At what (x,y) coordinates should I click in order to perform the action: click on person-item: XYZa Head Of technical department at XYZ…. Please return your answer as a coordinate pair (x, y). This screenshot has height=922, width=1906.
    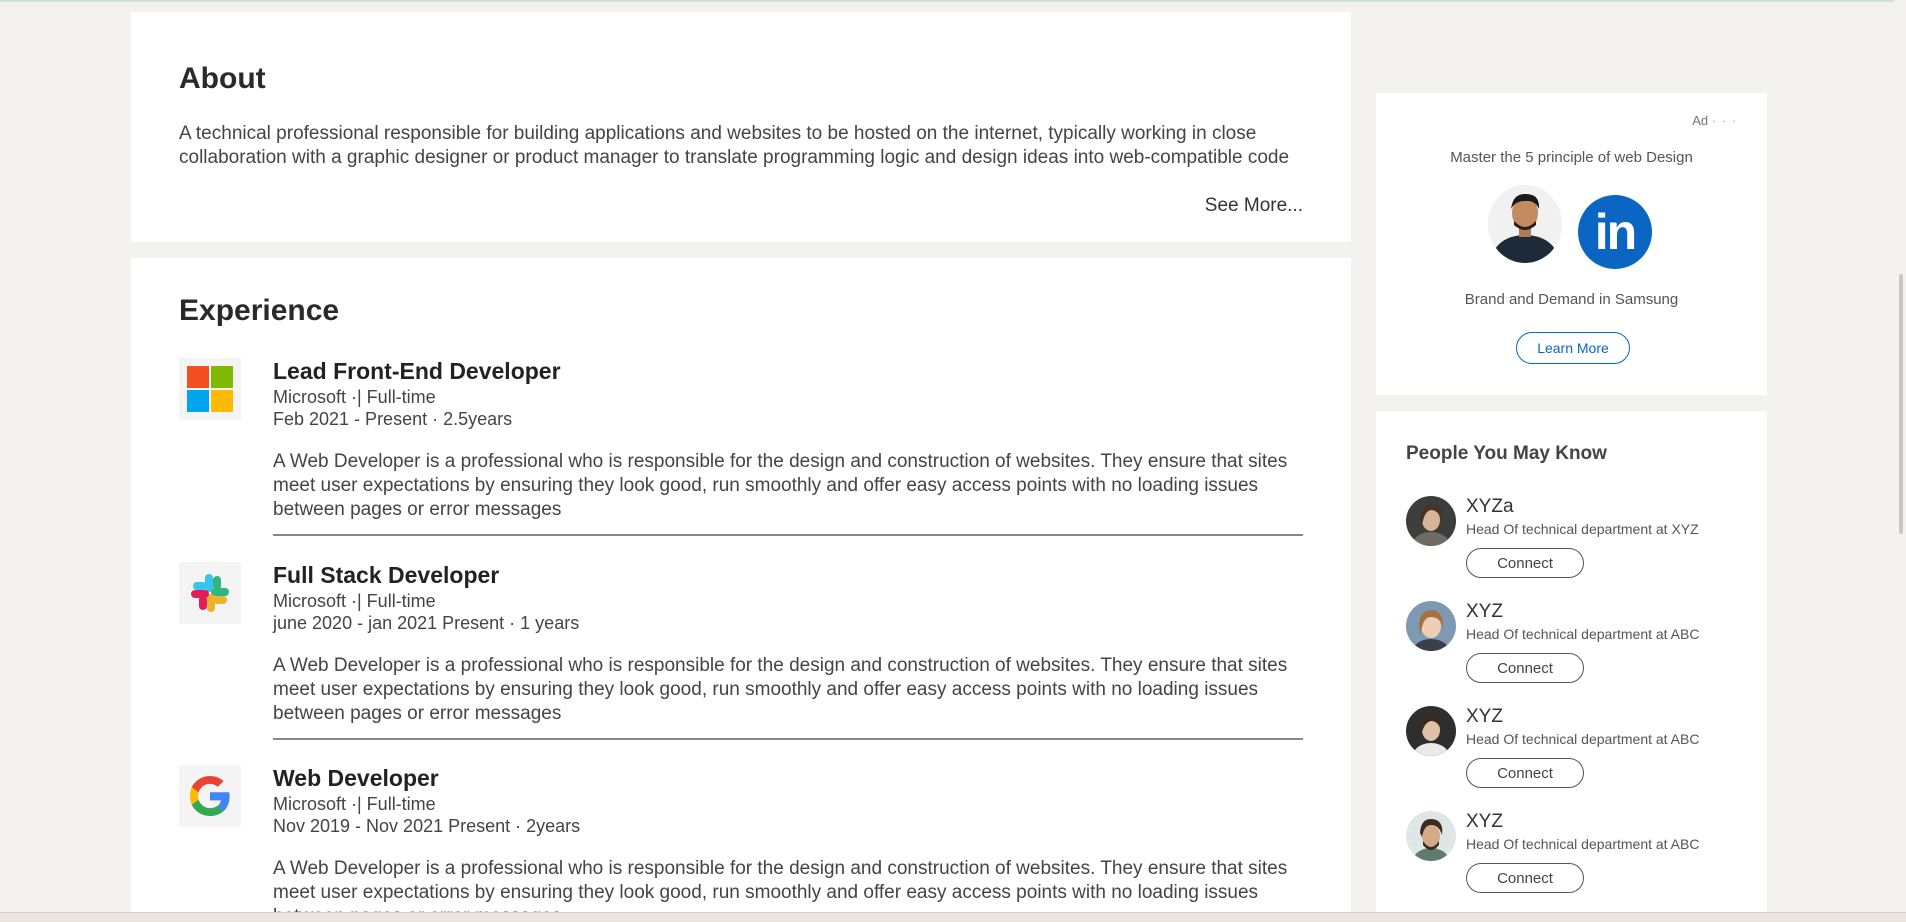
    Looking at the image, I should click on (1576, 541).